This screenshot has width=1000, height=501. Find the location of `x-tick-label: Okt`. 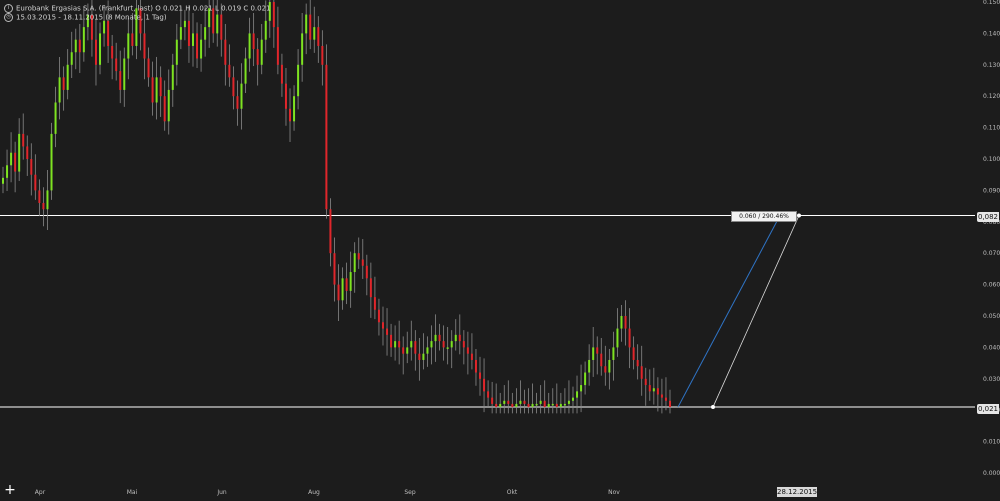

x-tick-label: Okt is located at coordinates (512, 492).